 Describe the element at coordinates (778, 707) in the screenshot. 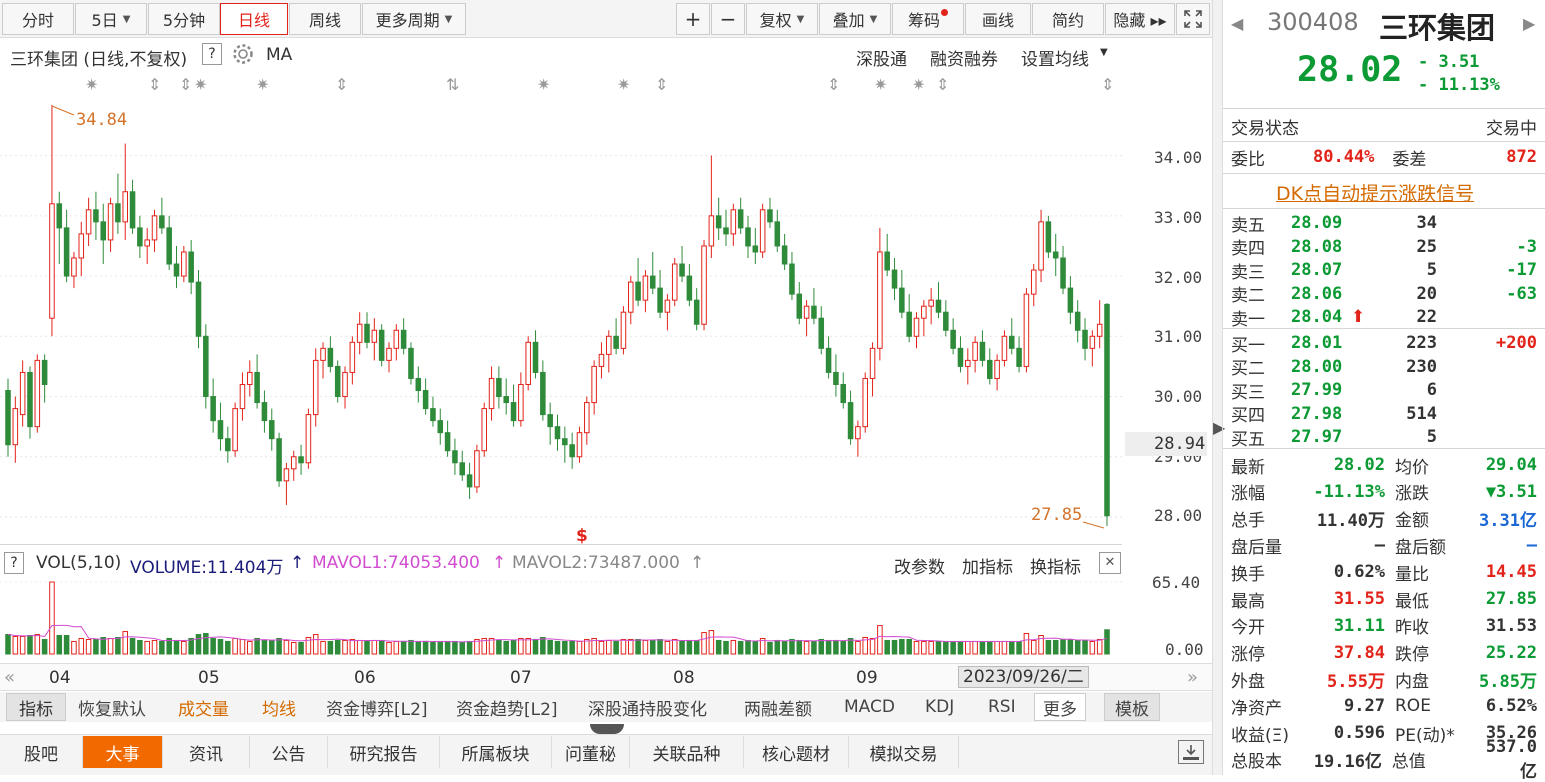

I see `indicator-tab-margin-diff: 两融差额` at that location.